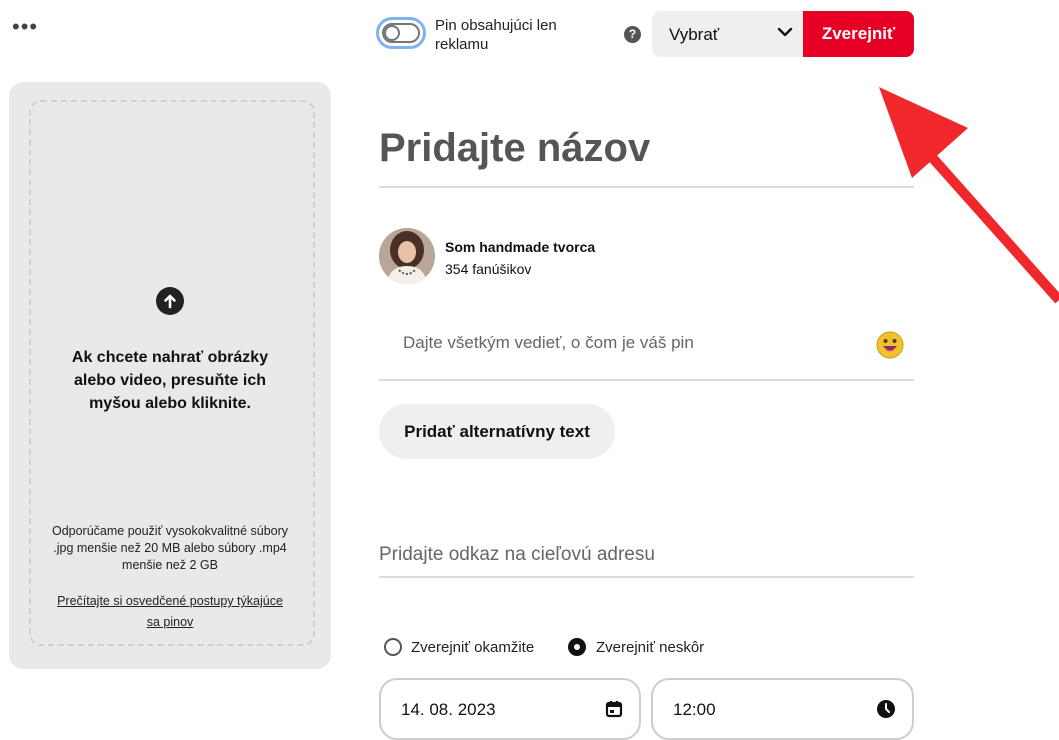 This screenshot has height=740, width=1059. What do you see at coordinates (401, 33) in the screenshot?
I see `ad-only-pin-toggle` at bounding box center [401, 33].